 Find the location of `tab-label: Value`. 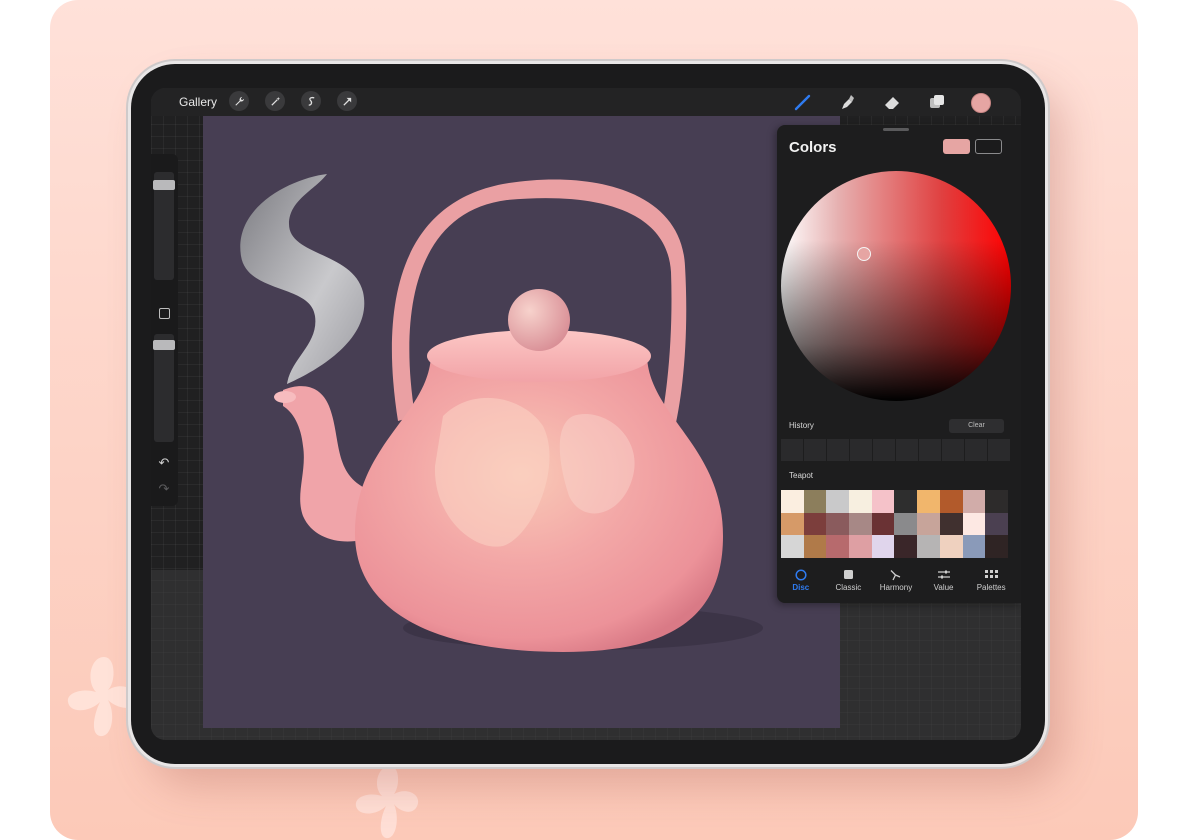

tab-label: Value is located at coordinates (943, 587).